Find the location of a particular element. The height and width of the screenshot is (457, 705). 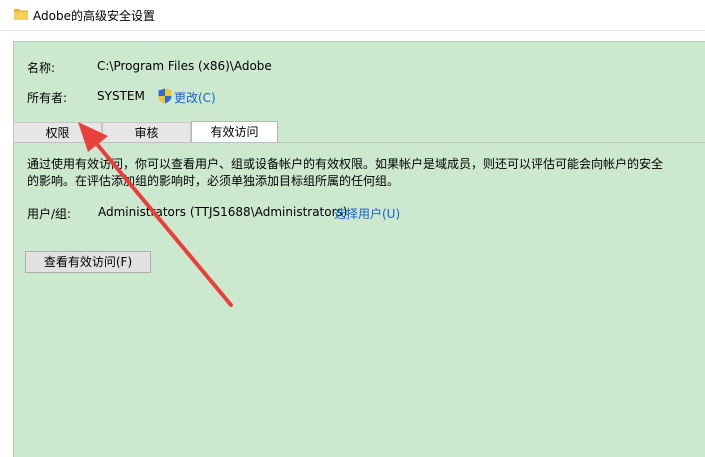

view-effective-access-button: 查看有效访问(F) is located at coordinates (88, 262).